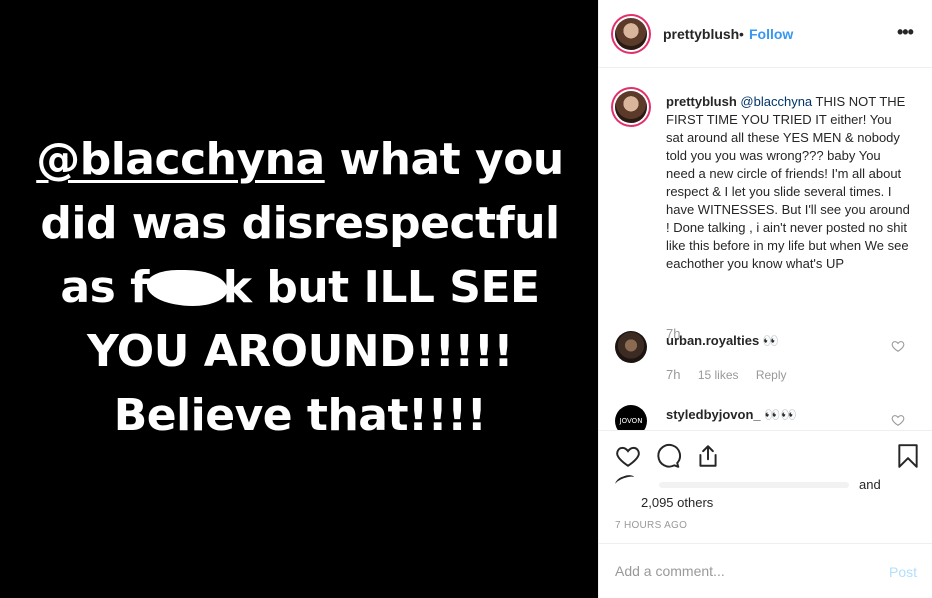  What do you see at coordinates (780, 414) in the screenshot?
I see `comment-text: 👀👀` at bounding box center [780, 414].